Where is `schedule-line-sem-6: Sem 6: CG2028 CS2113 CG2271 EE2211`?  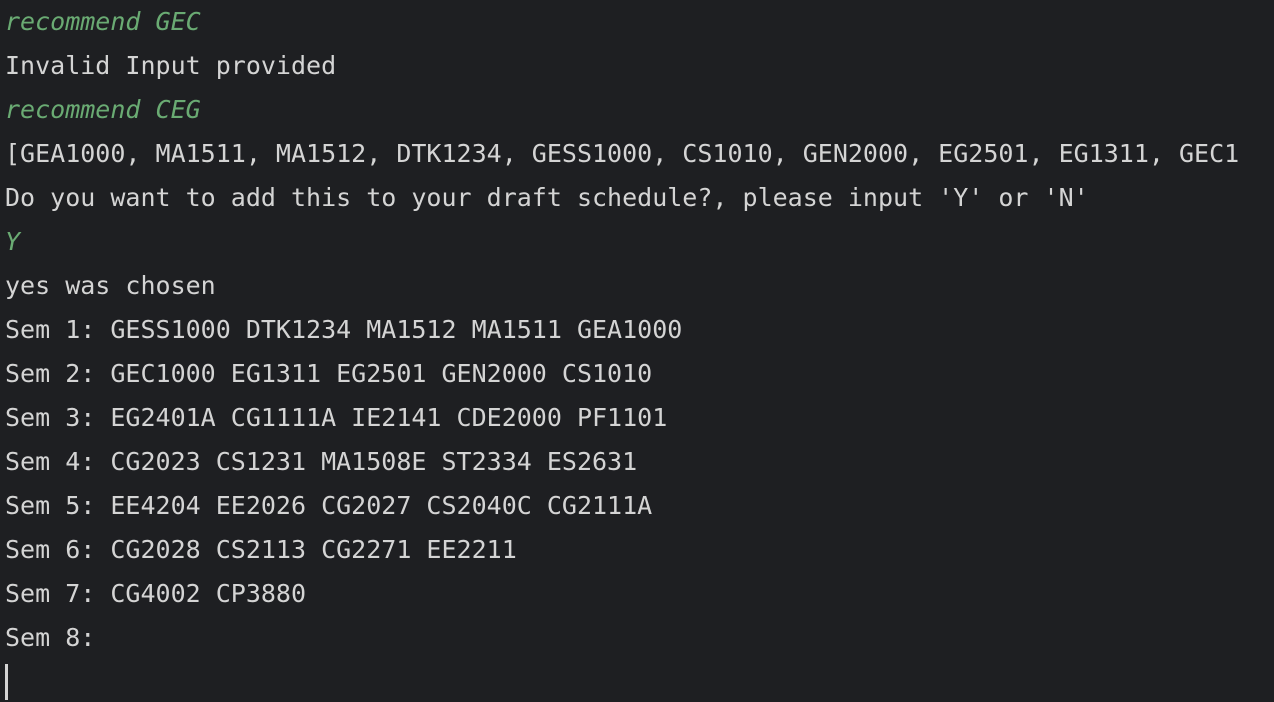 schedule-line-sem-6: Sem 6: CG2028 CS2113 CG2271 EE2211 is located at coordinates (261, 549).